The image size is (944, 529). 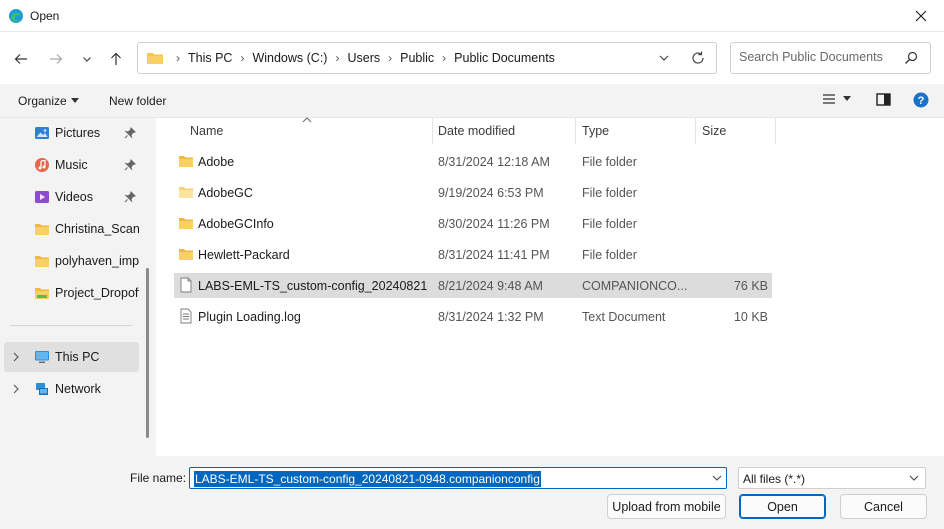 What do you see at coordinates (911, 58) in the screenshot?
I see `search-icon` at bounding box center [911, 58].